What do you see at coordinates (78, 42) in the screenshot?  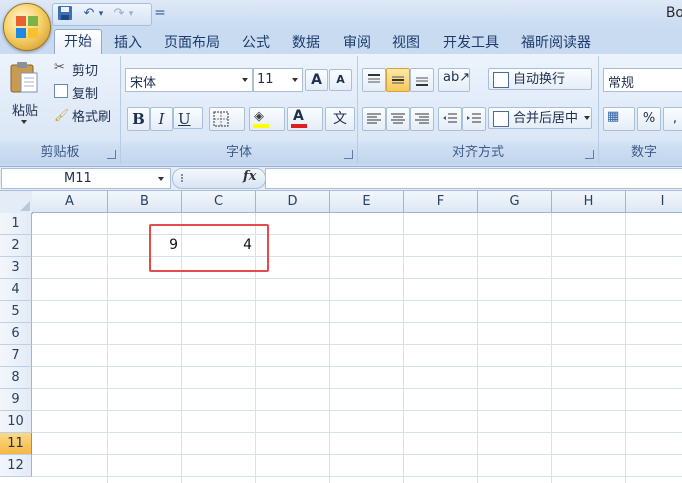 I see `tab-home: 开始` at bounding box center [78, 42].